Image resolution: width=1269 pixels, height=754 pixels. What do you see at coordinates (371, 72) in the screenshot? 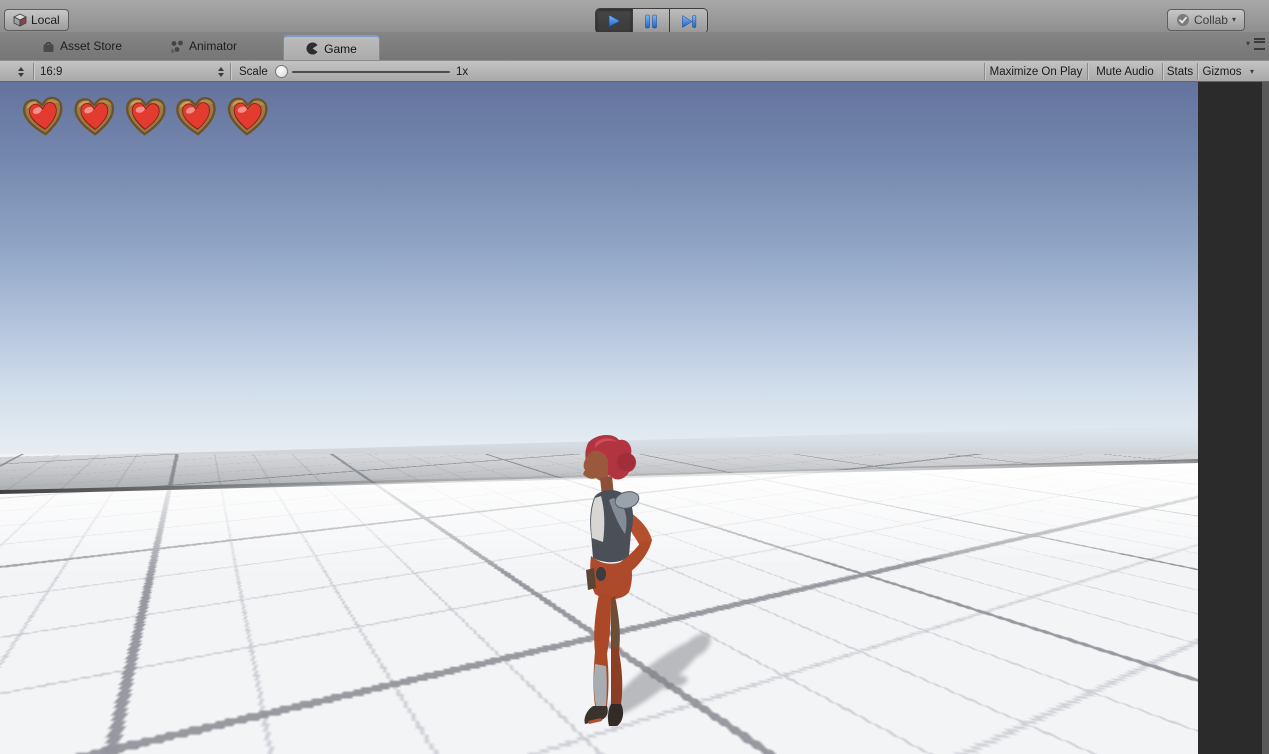
I see `scale-slider-track` at bounding box center [371, 72].